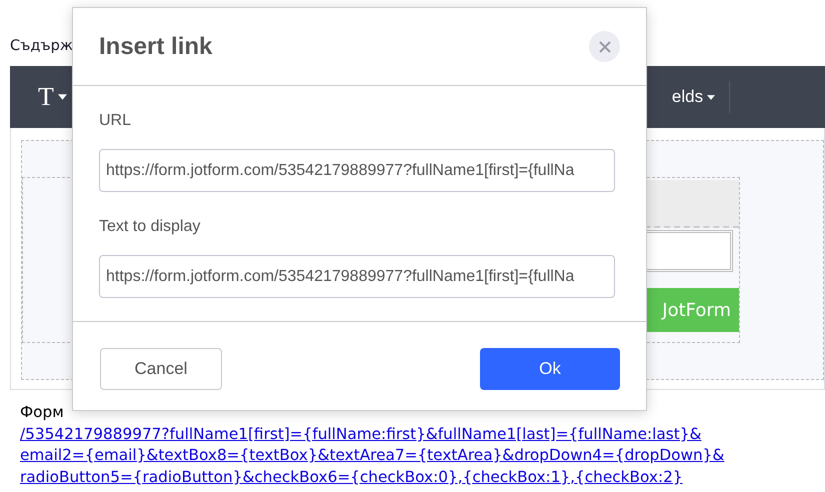 This screenshot has height=492, width=825. I want to click on close-button, so click(604, 46).